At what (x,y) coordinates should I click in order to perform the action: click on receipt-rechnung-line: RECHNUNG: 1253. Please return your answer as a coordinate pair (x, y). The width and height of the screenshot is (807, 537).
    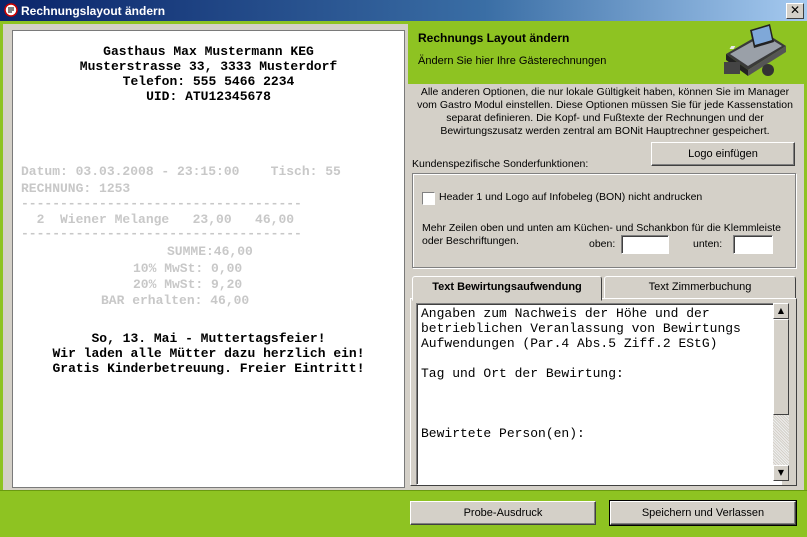
    Looking at the image, I should click on (76, 188).